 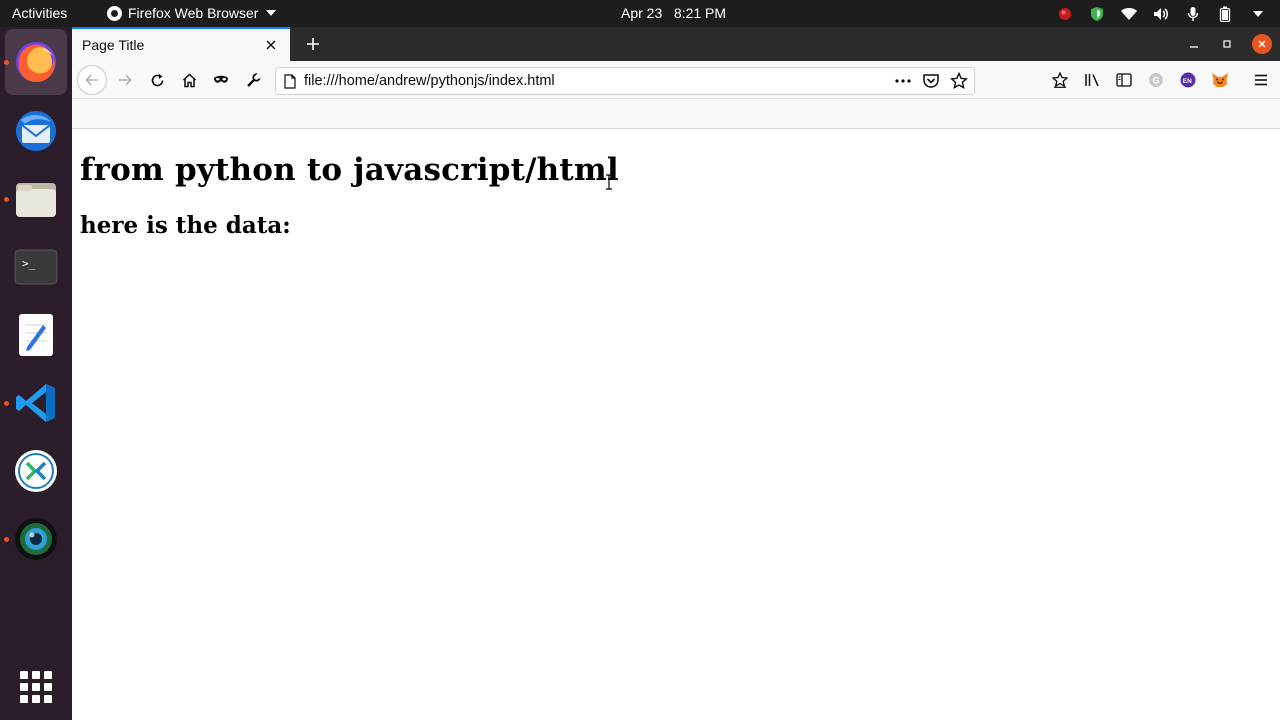 What do you see at coordinates (1227, 44) in the screenshot?
I see `maximize-icon` at bounding box center [1227, 44].